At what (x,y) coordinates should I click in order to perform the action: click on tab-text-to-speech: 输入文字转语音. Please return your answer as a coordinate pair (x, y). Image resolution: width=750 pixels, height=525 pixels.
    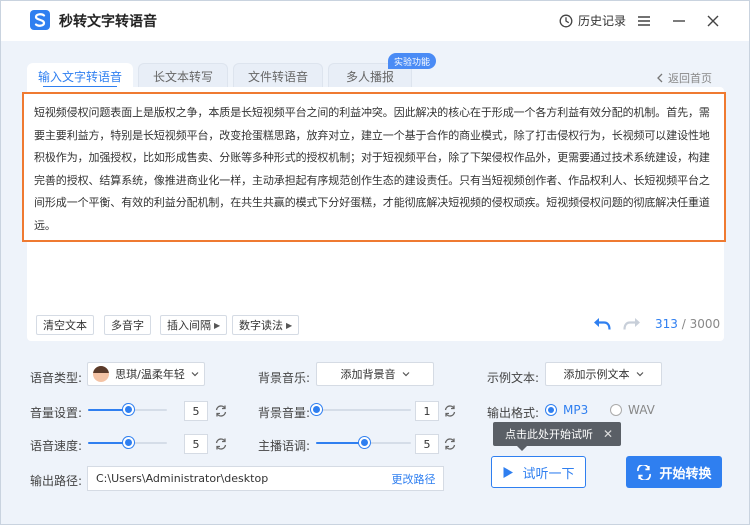
    Looking at the image, I should click on (80, 75).